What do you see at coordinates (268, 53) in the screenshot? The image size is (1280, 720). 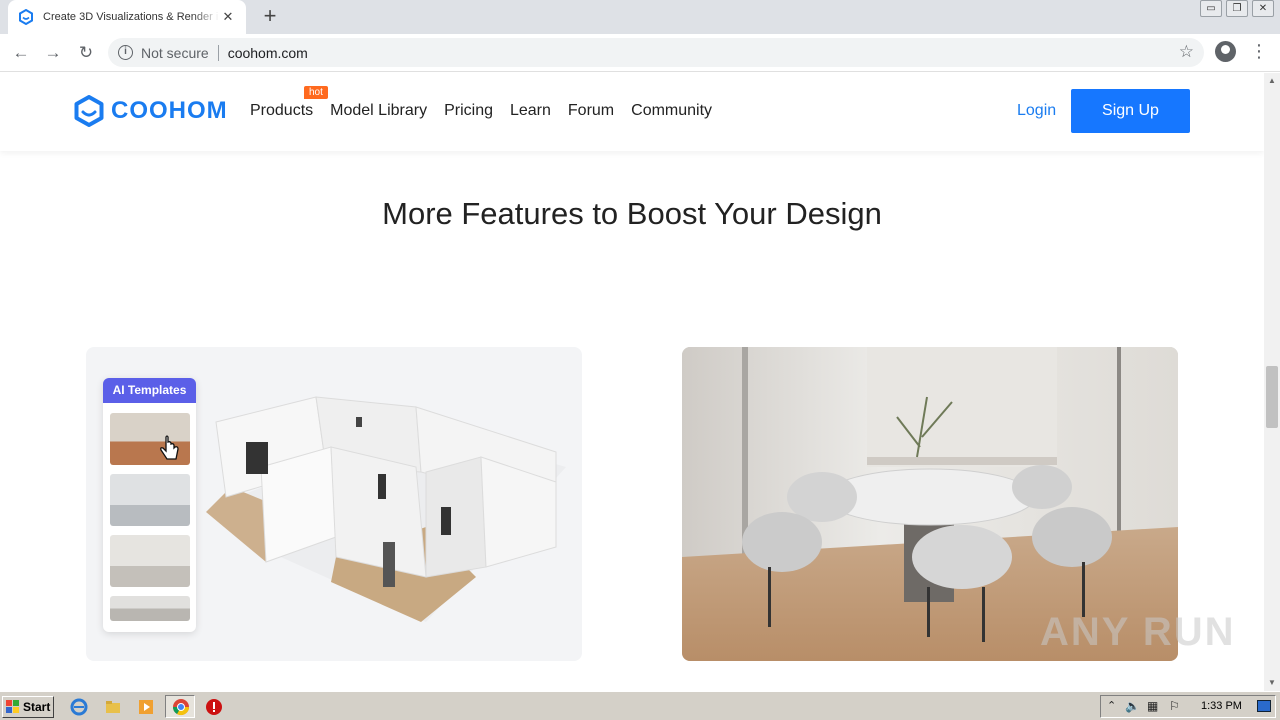 I see `url-text: coohom.com` at bounding box center [268, 53].